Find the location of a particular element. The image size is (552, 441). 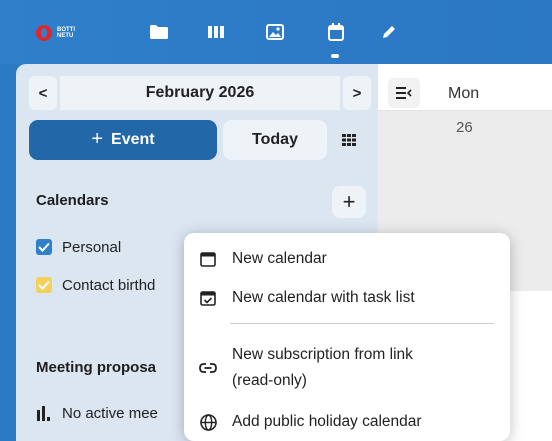

notes-app-button is located at coordinates (389, 32).